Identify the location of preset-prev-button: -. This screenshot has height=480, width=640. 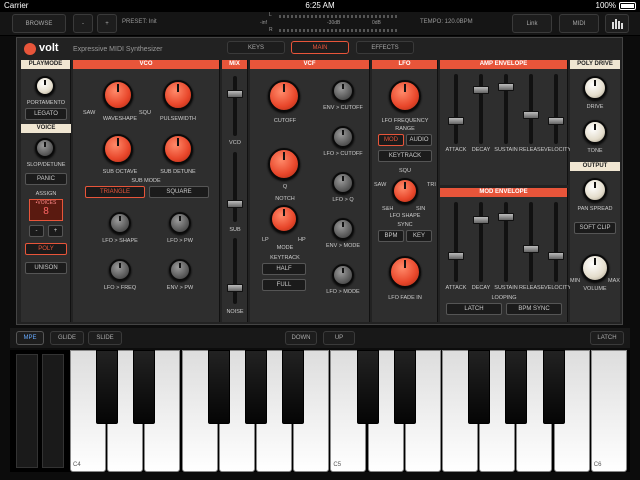
(83, 23).